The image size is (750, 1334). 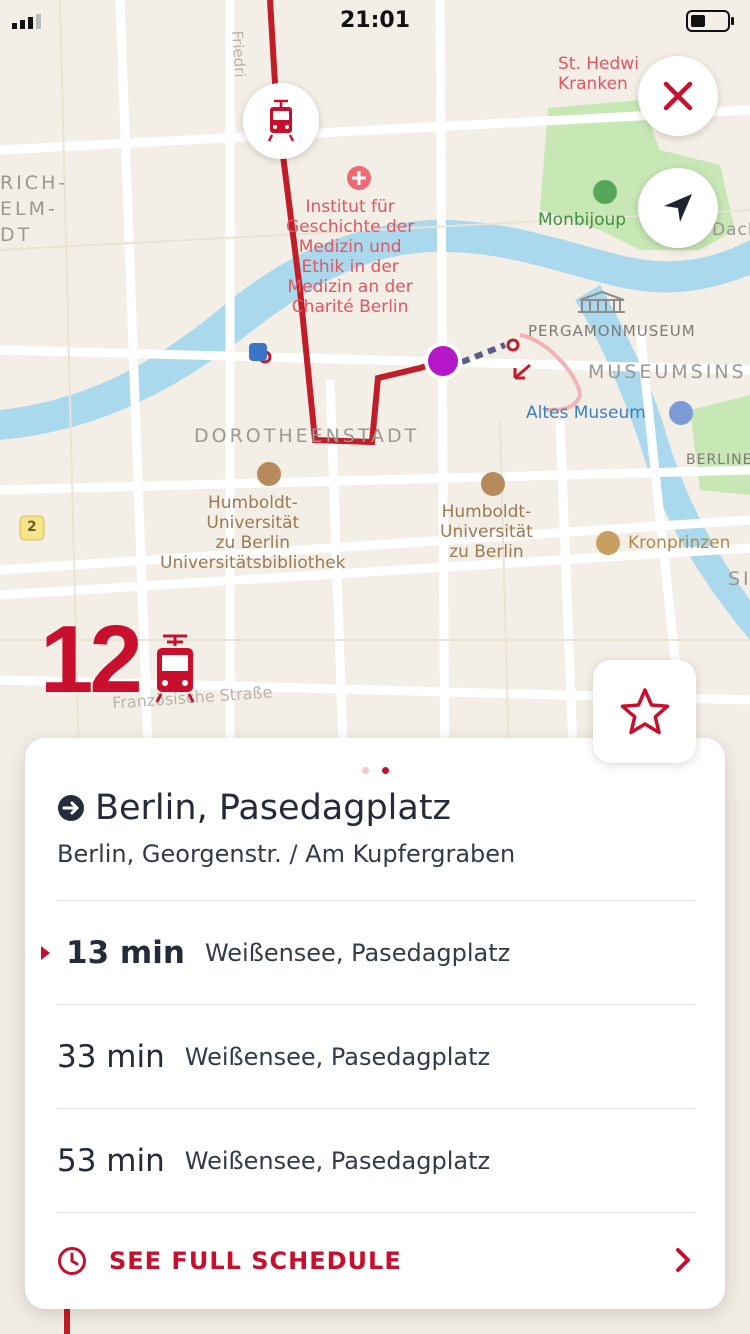 I want to click on favorite-button, so click(x=644, y=711).